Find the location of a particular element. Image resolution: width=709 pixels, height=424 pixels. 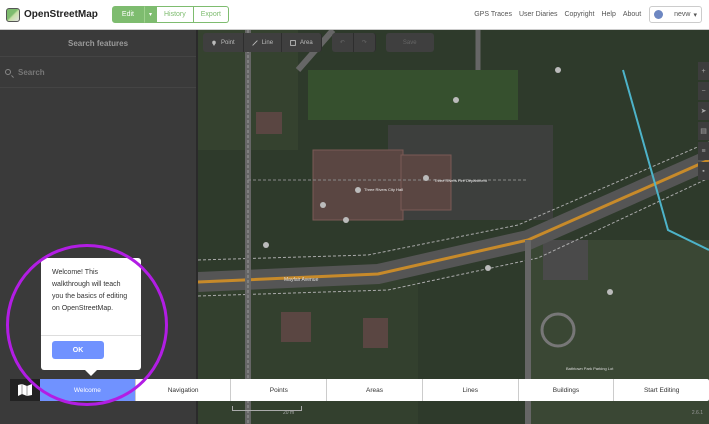

version-label: 2.6.1 is located at coordinates (697, 413).